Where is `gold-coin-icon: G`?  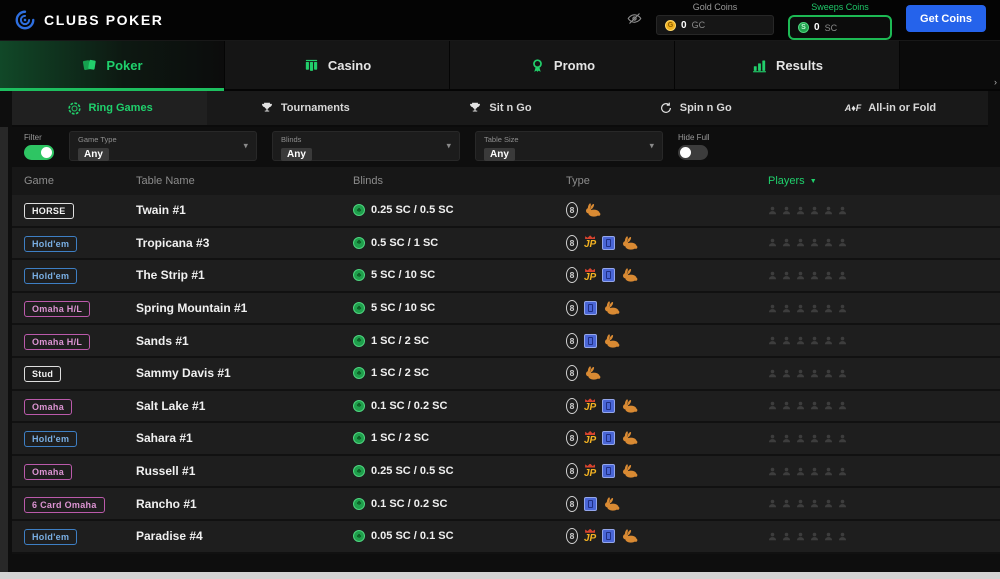 gold-coin-icon: G is located at coordinates (670, 25).